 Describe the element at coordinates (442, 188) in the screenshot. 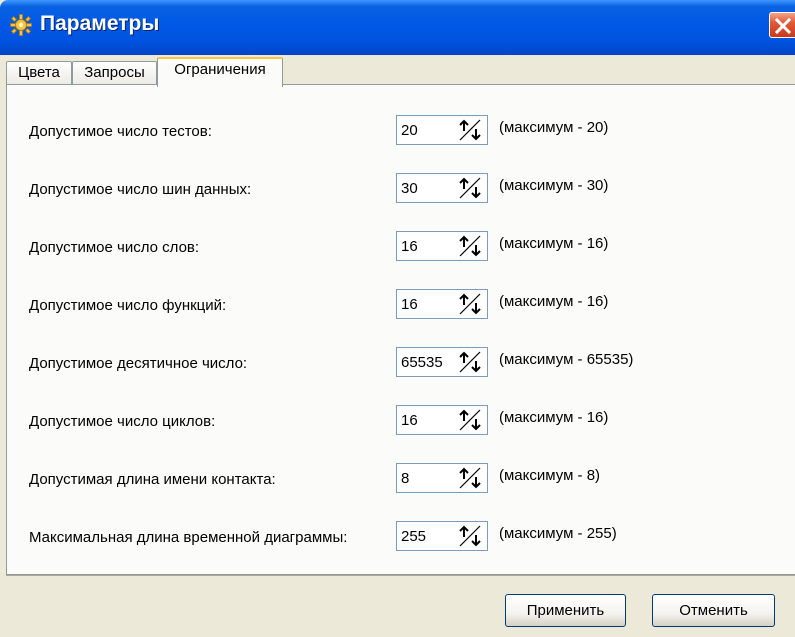

I see `data-buses-spinbox: 30` at that location.